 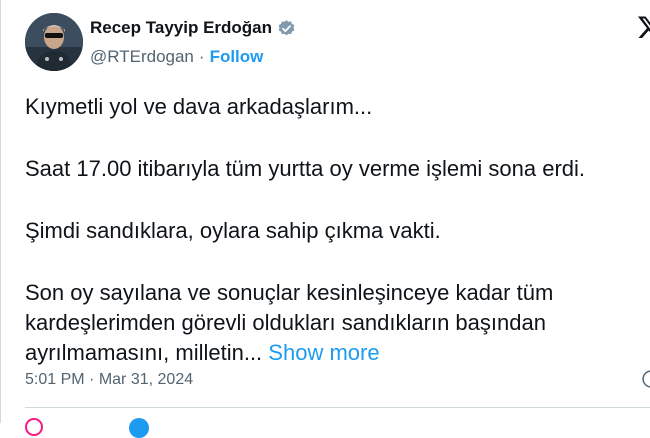 I want to click on tweet-time: 5:01 PM, so click(x=55, y=379).